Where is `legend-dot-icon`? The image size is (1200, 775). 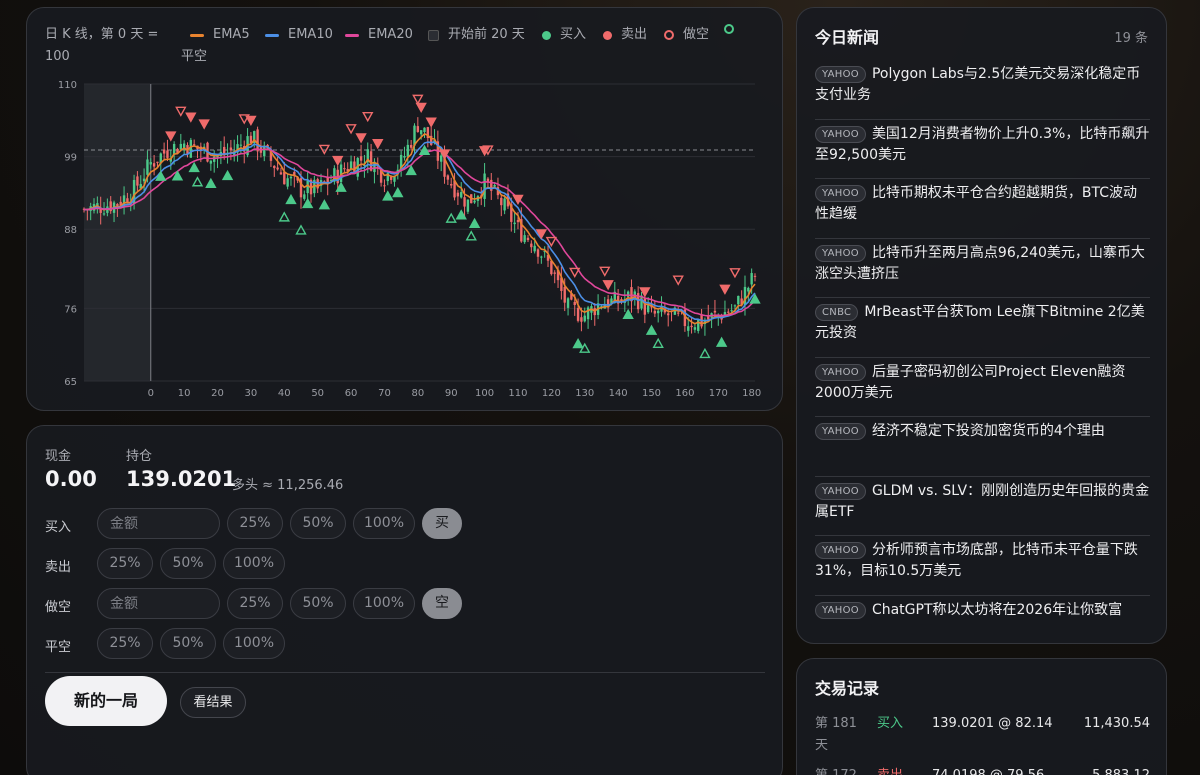 legend-dot-icon is located at coordinates (607, 35).